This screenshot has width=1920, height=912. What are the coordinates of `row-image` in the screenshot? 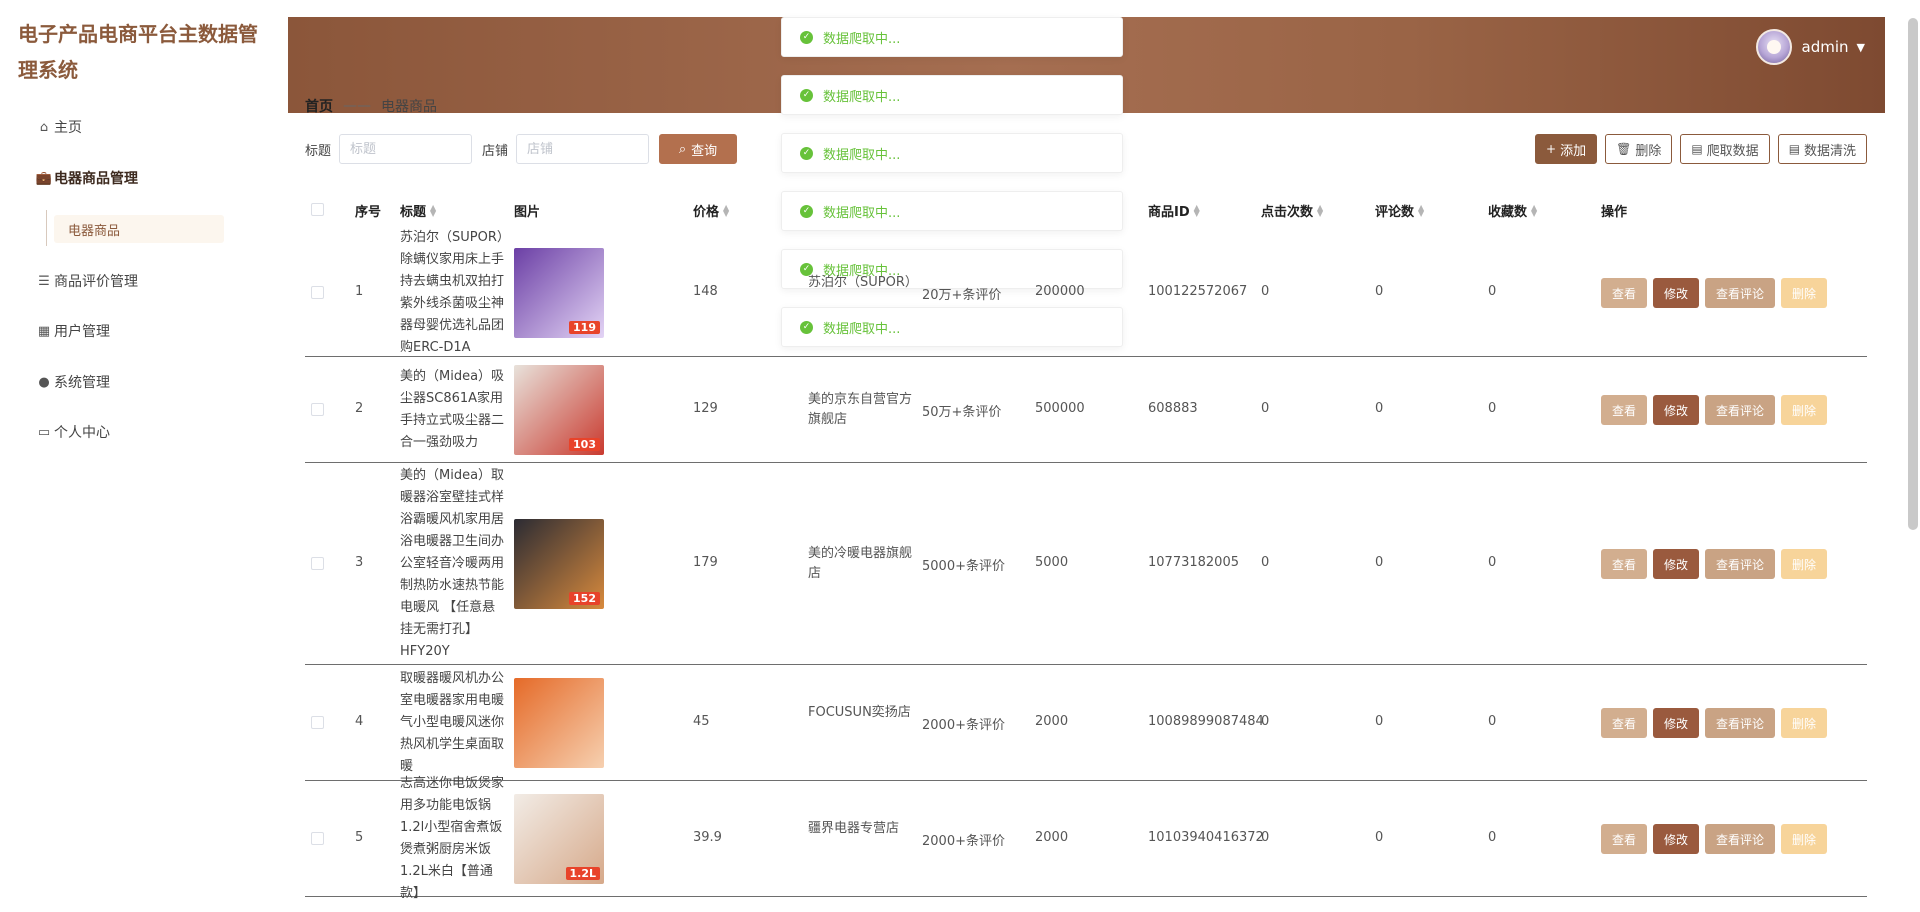 It's located at (559, 723).